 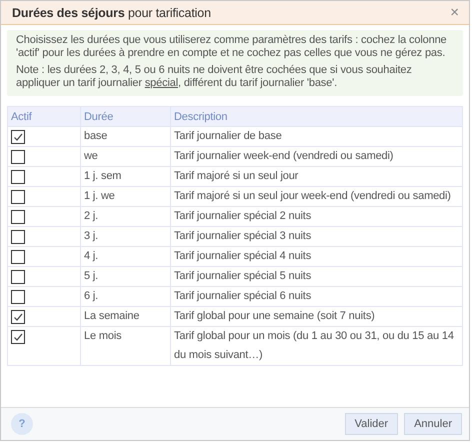 I want to click on instruction-text: Choisissez les durées que vous utiliserez comme paramètres des tarifs : cochez la colonne 'actif' pour les durées à prendre en compte et ne cochez pas celles que vous ne gérez pas., so click(x=232, y=47).